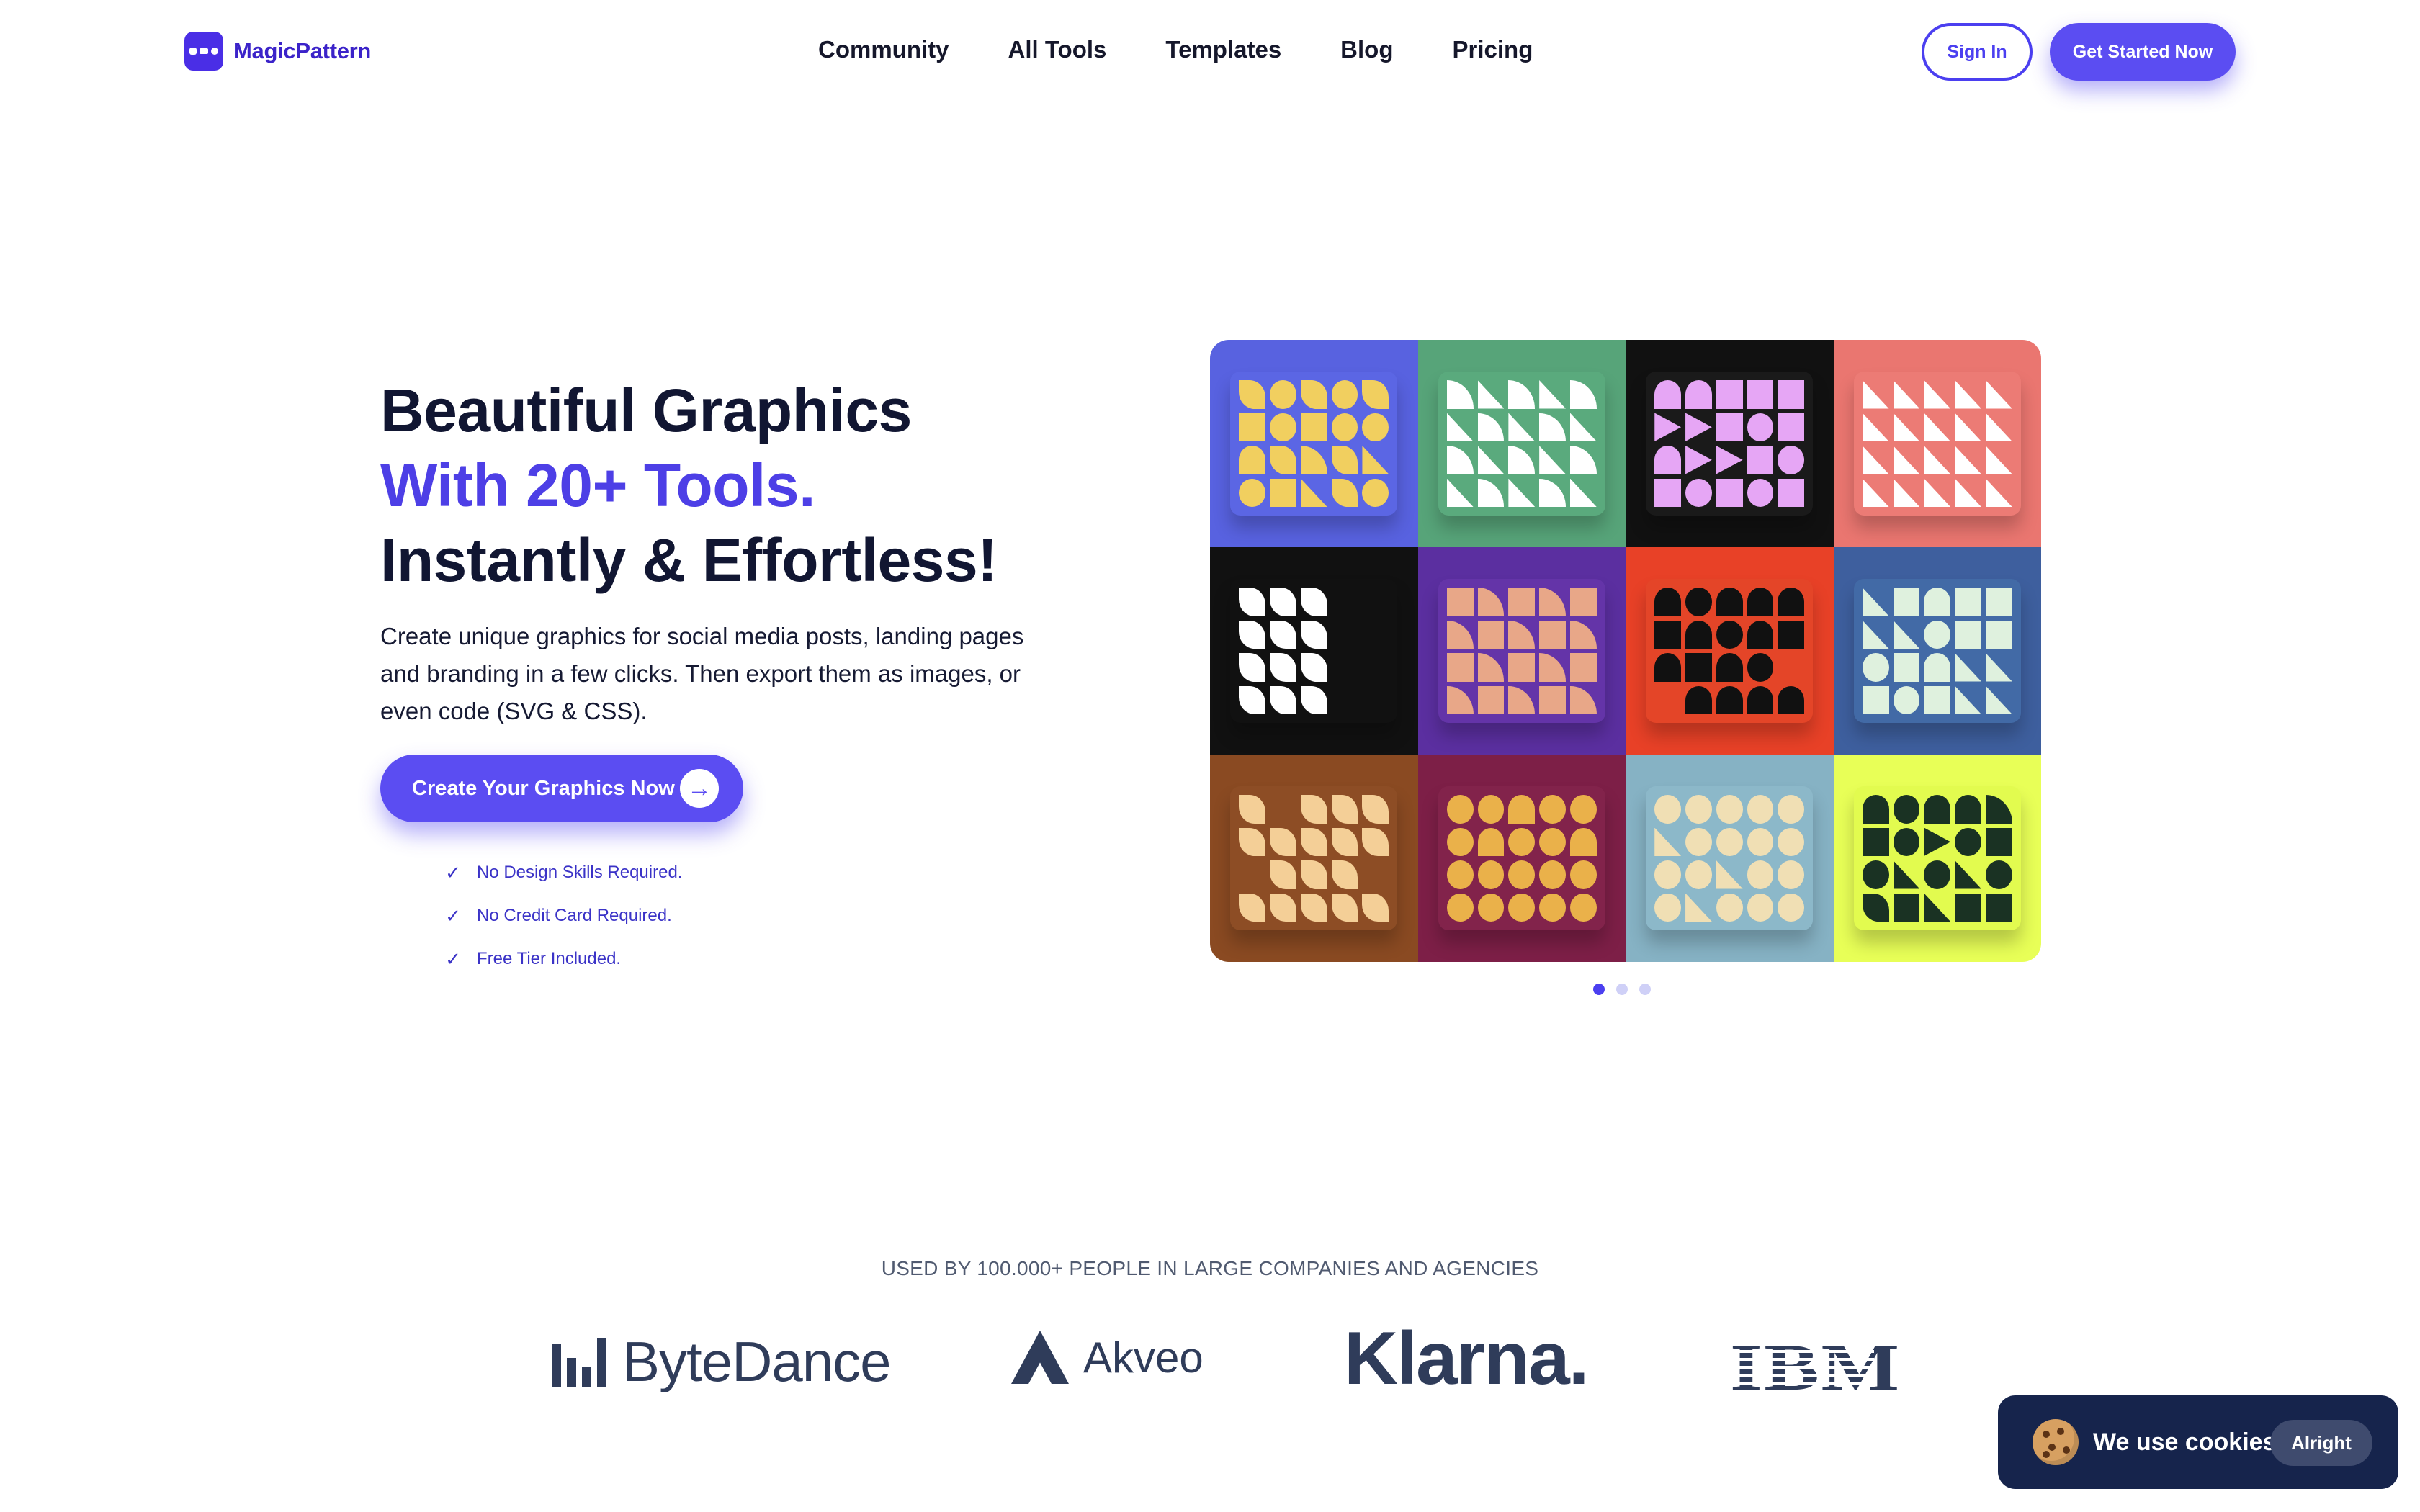 The height and width of the screenshot is (1512, 2420). Describe the element at coordinates (1223, 49) in the screenshot. I see `nav-templates: Templates` at that location.